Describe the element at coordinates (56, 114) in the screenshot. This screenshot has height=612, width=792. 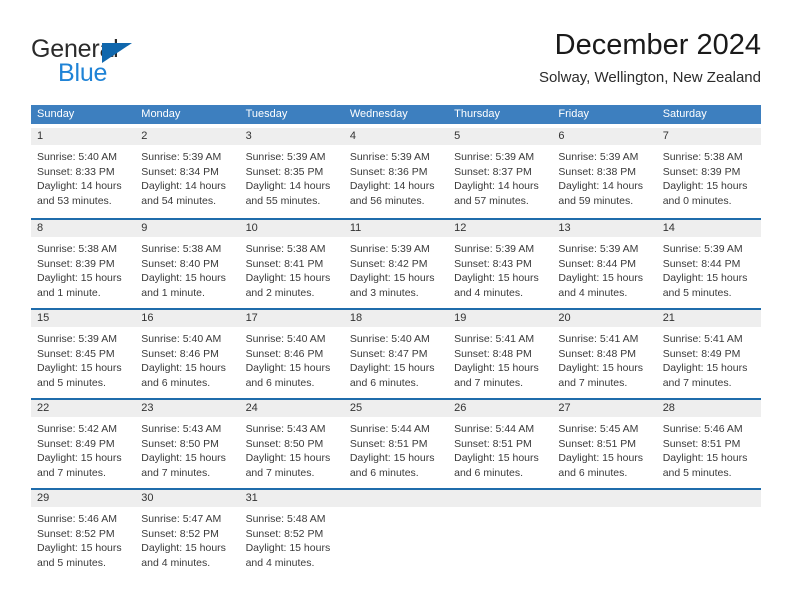
I see `weekday-sunday: Sunday` at that location.